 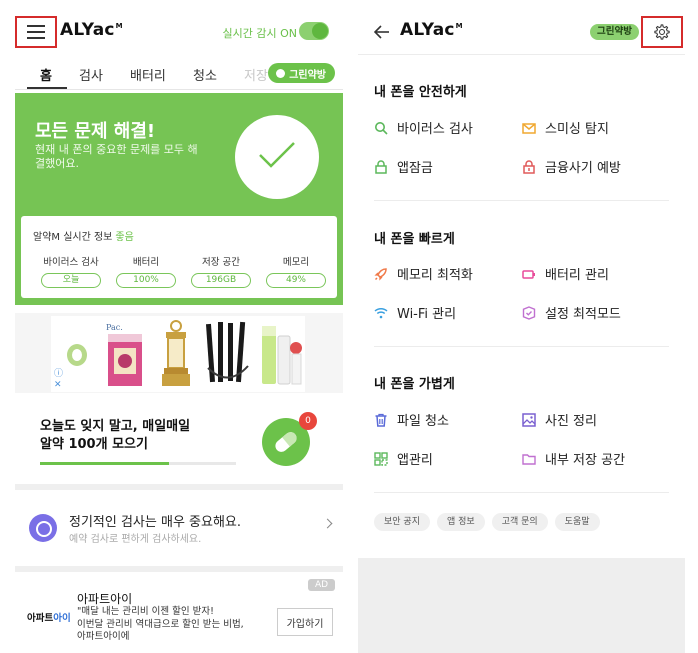 I want to click on stat-memory: 메모리 49%, so click(x=296, y=271).